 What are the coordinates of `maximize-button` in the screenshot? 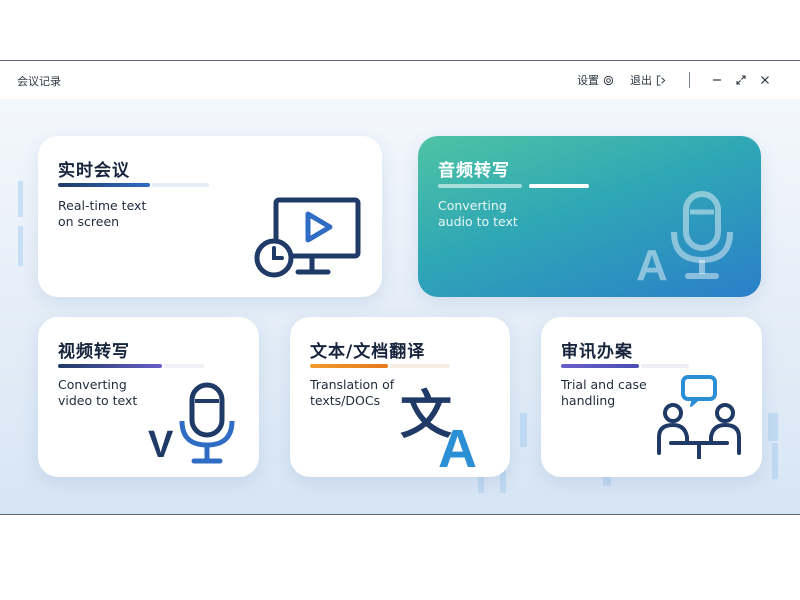 It's located at (741, 80).